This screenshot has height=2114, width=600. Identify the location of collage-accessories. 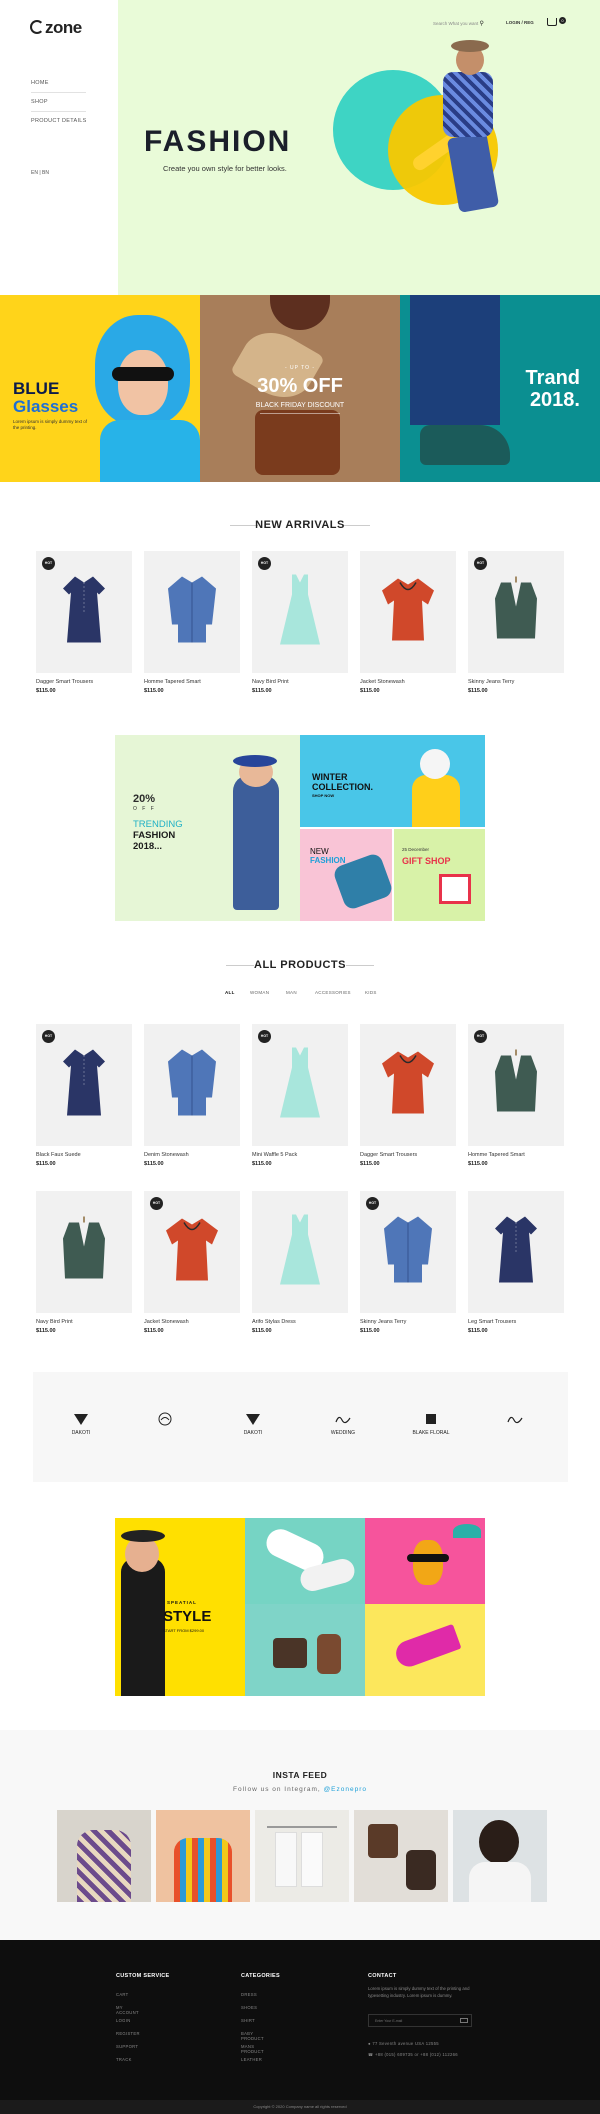
(305, 1650).